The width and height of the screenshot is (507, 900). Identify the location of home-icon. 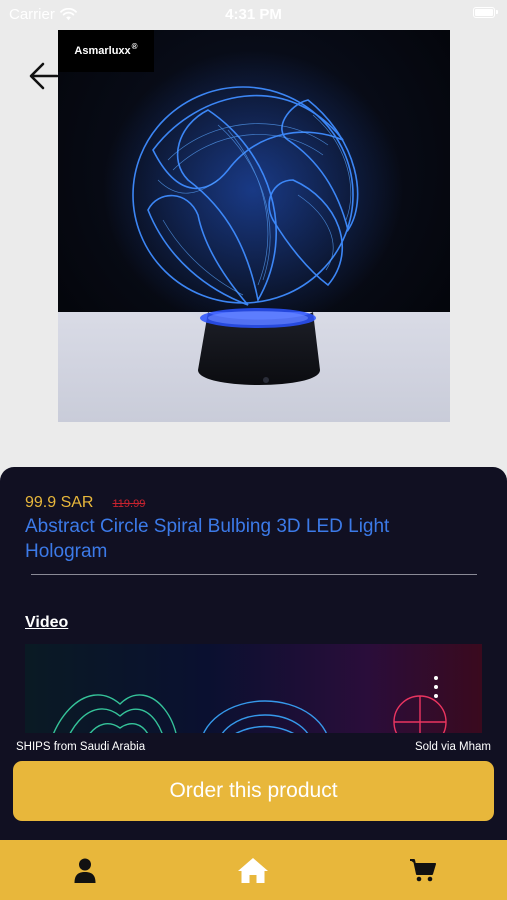
(253, 870).